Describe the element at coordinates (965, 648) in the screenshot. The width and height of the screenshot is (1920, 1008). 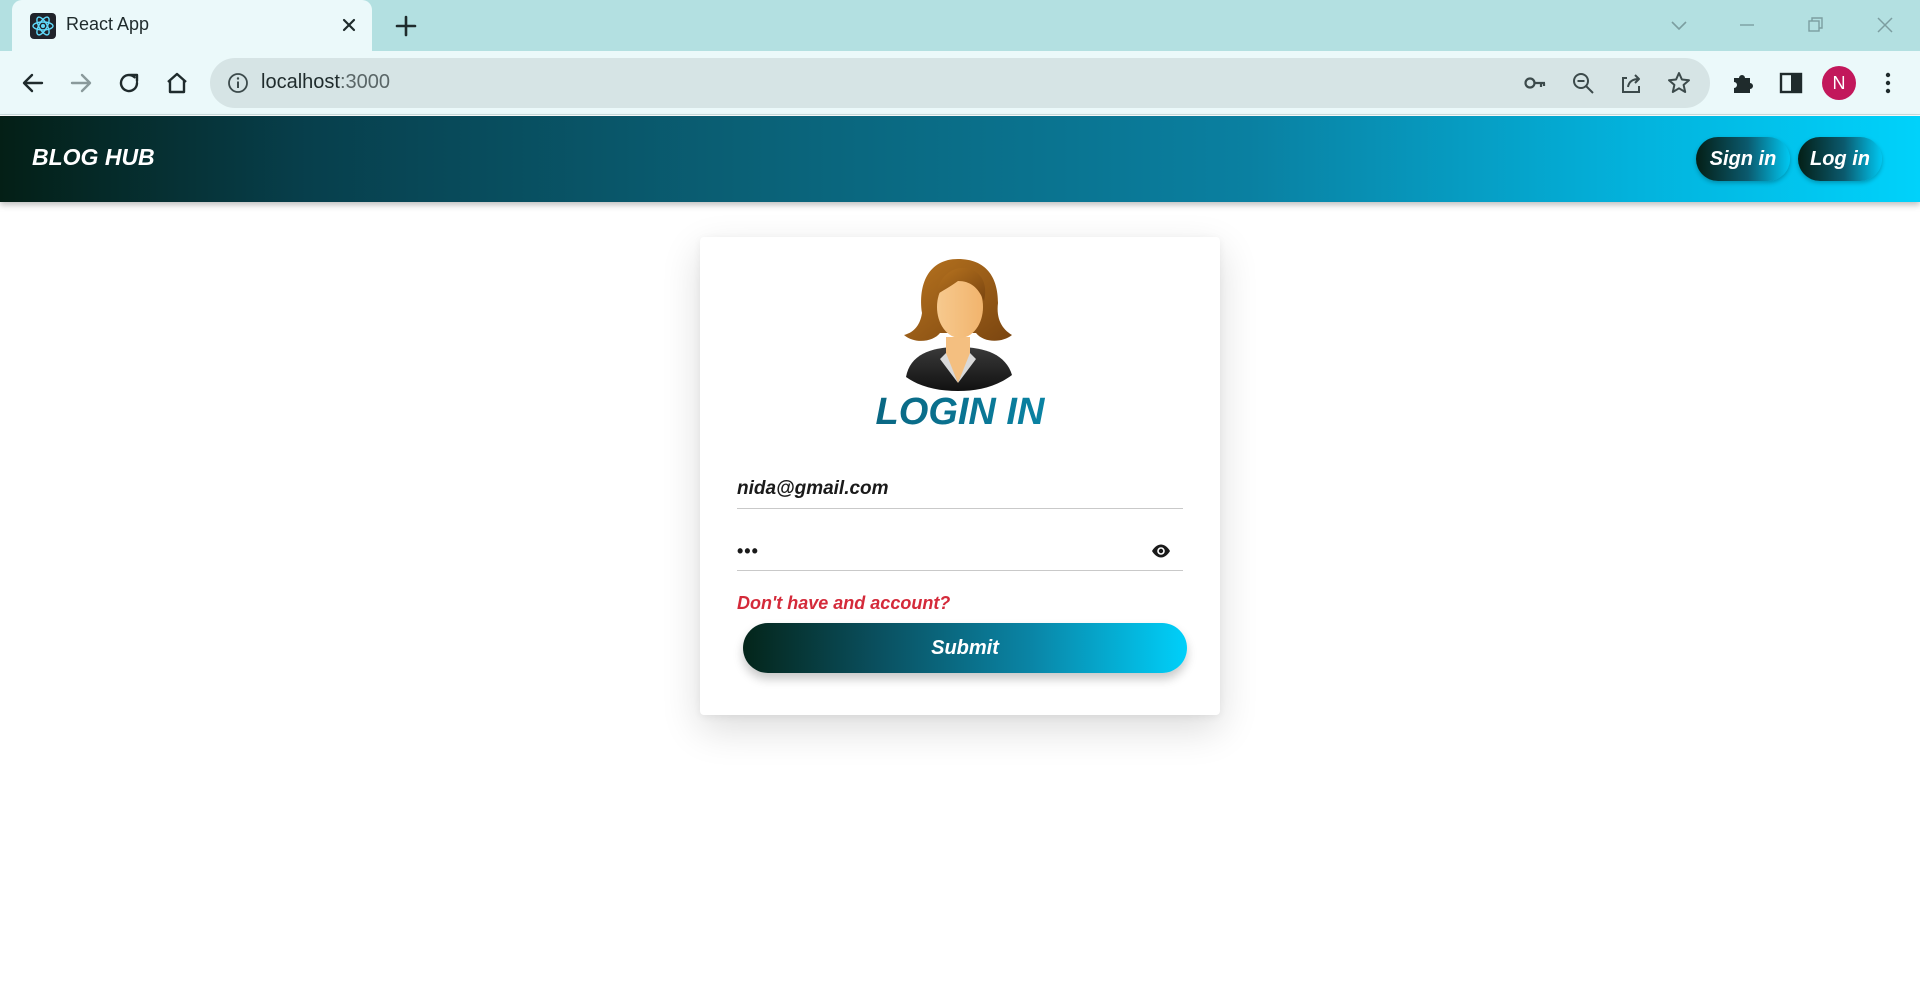
I see `submit-button: Submit` at that location.